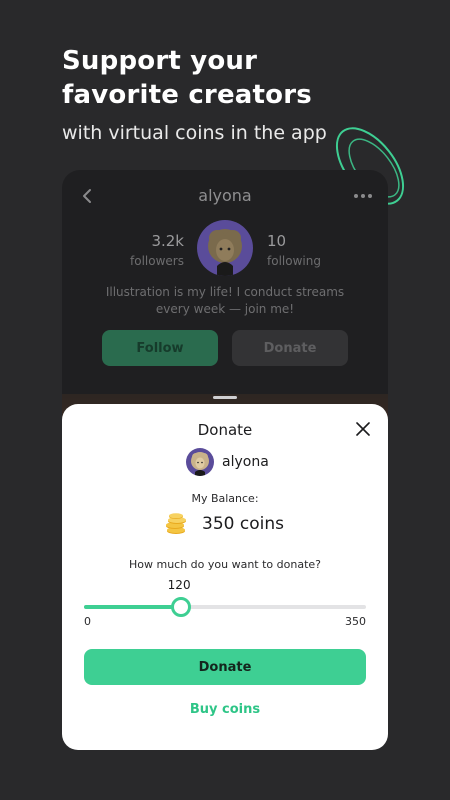  What do you see at coordinates (187, 95) in the screenshot?
I see `headline-line-2: favorite creators` at bounding box center [187, 95].